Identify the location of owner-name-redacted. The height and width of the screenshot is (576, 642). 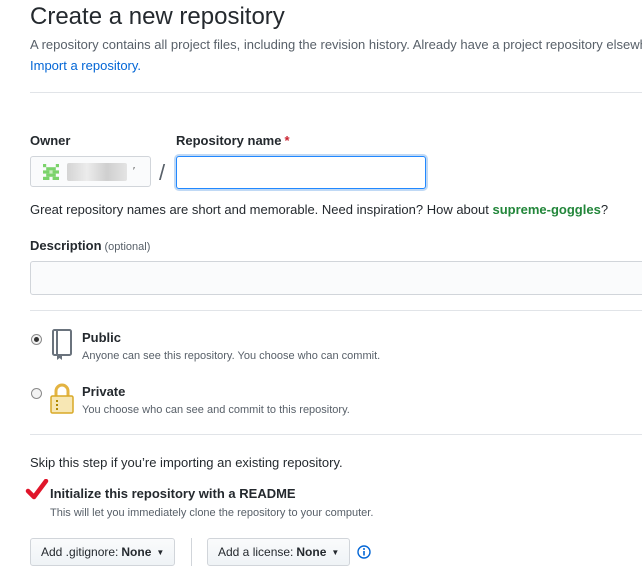
(97, 171).